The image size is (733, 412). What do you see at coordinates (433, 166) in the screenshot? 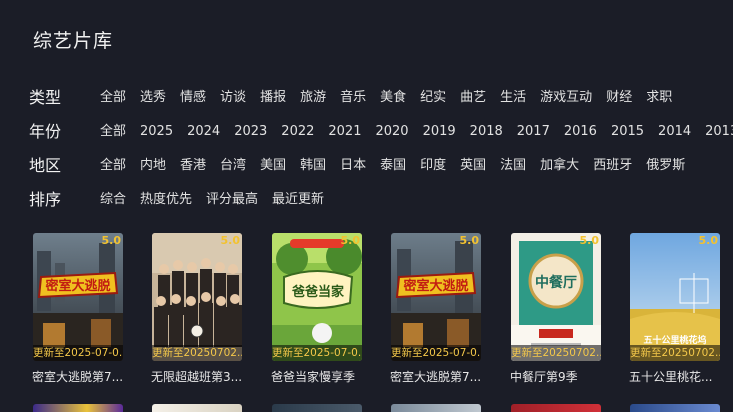
I see `filter-option: 印度` at bounding box center [433, 166].